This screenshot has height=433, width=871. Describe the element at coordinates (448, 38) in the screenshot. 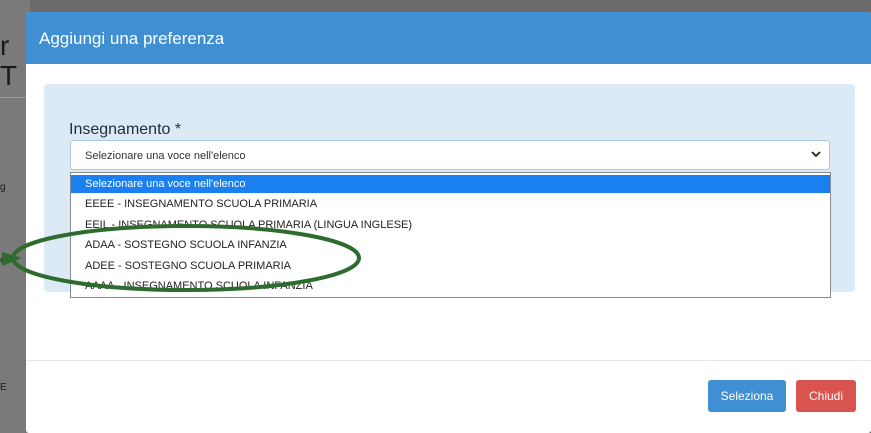

I see `modal-header: Aggiungi una preferenza` at that location.